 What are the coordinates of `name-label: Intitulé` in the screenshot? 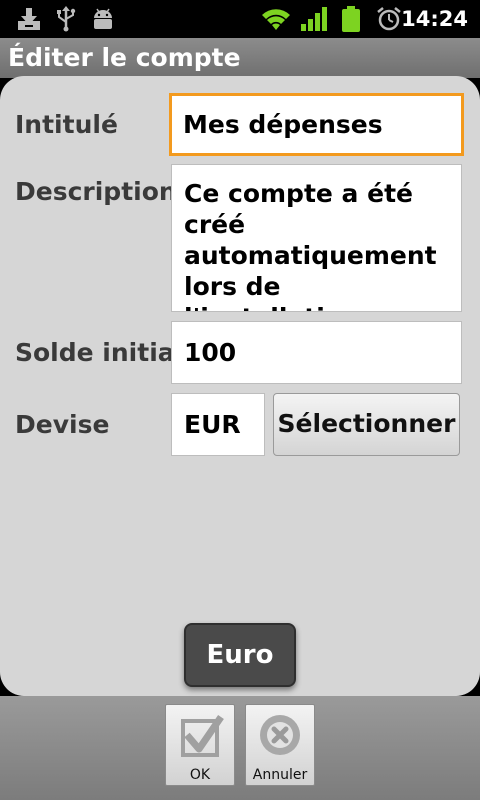 It's located at (66, 124).